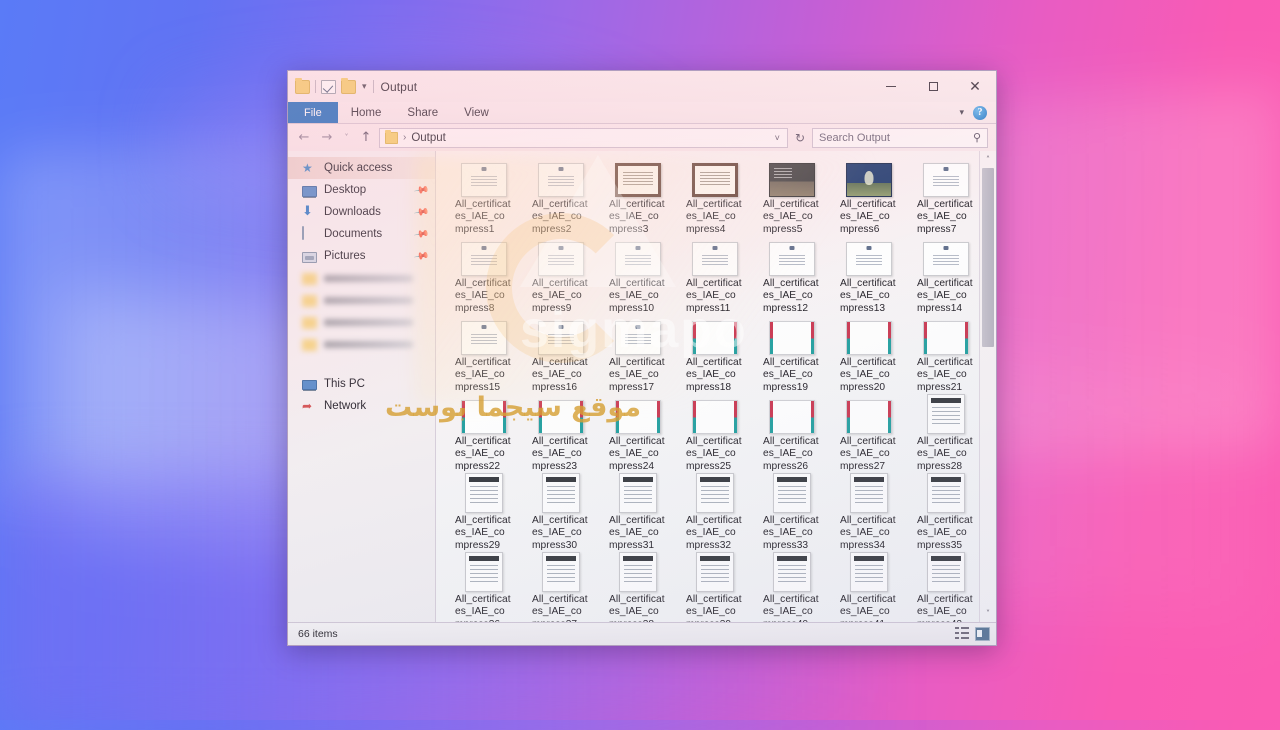 The width and height of the screenshot is (1280, 730). I want to click on network-icon: ➦, so click(307, 406).